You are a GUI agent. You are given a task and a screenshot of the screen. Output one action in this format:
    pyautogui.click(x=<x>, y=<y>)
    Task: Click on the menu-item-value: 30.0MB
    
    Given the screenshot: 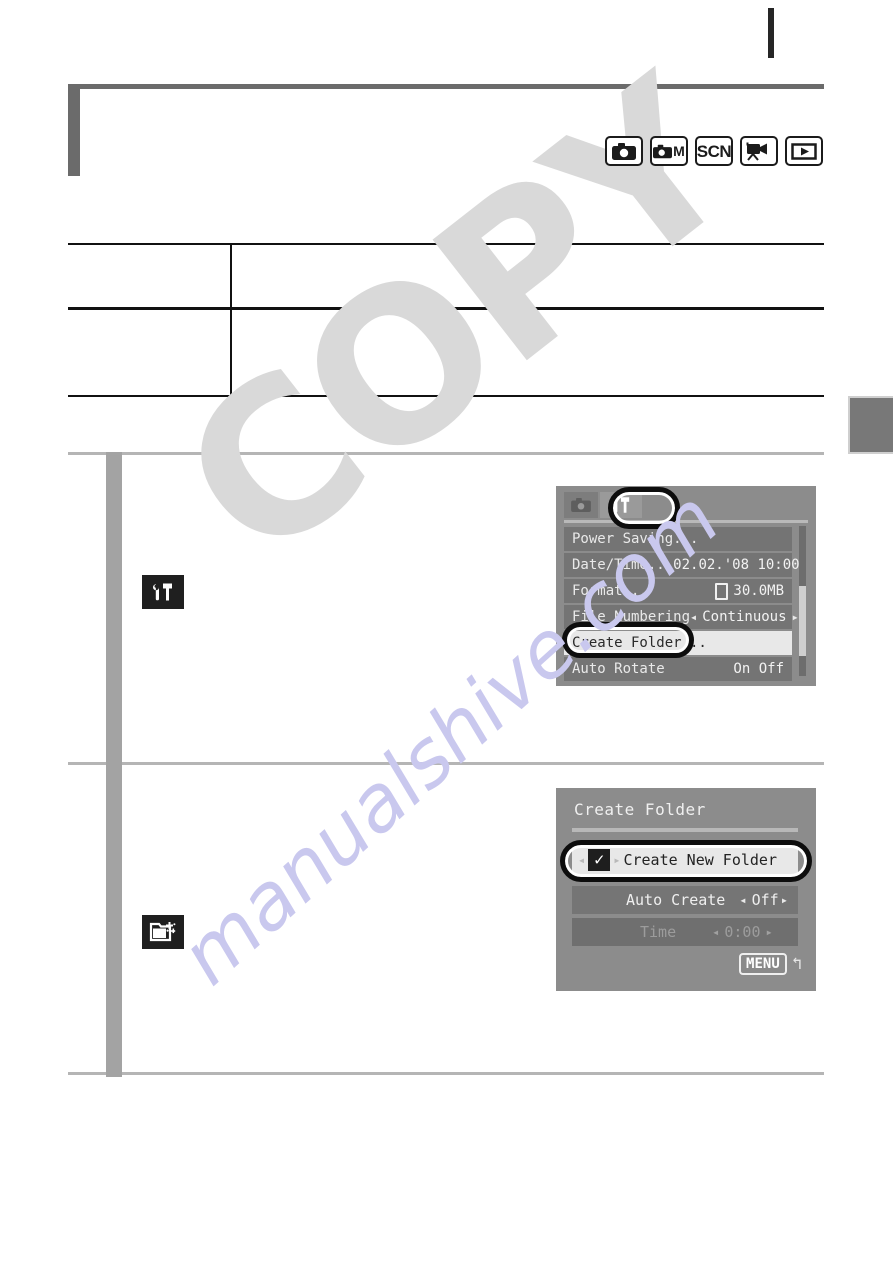 What is the action you would take?
    pyautogui.click(x=758, y=591)
    